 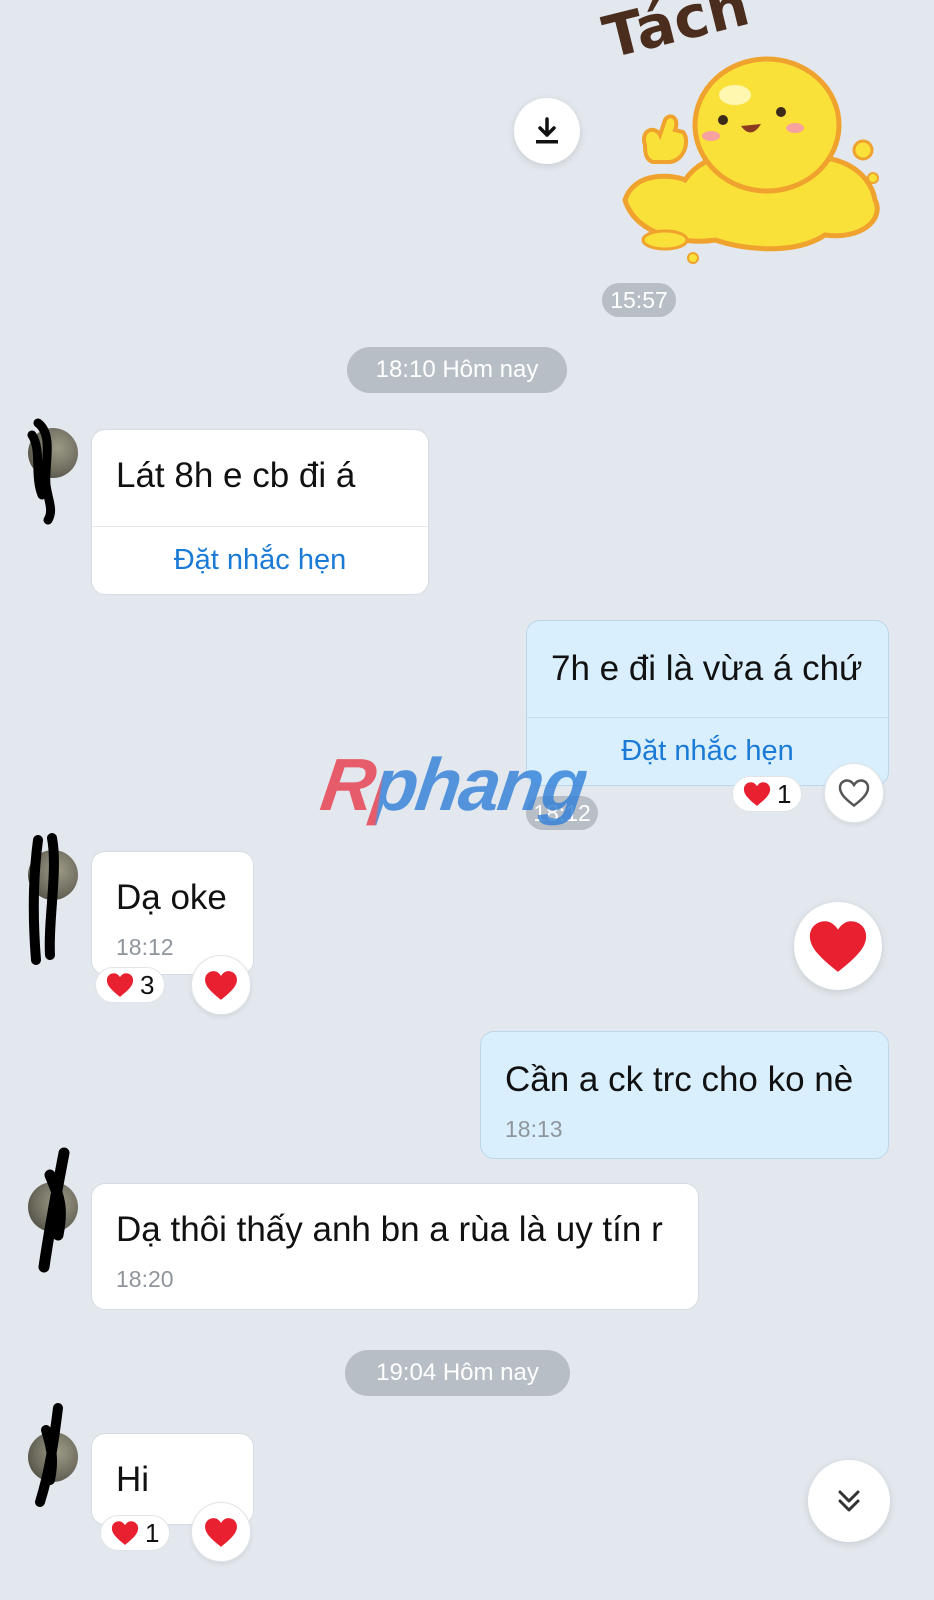 I want to click on quick-heart-button, so click(x=838, y=946).